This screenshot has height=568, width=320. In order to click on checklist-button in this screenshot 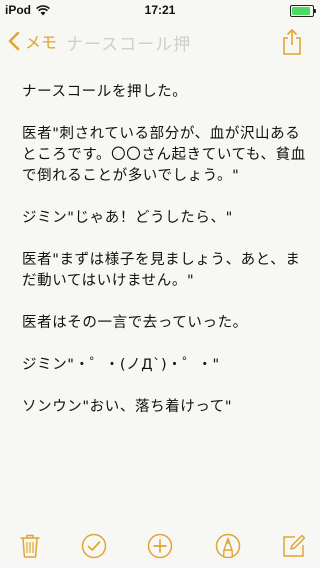, I will do `click(94, 546)`.